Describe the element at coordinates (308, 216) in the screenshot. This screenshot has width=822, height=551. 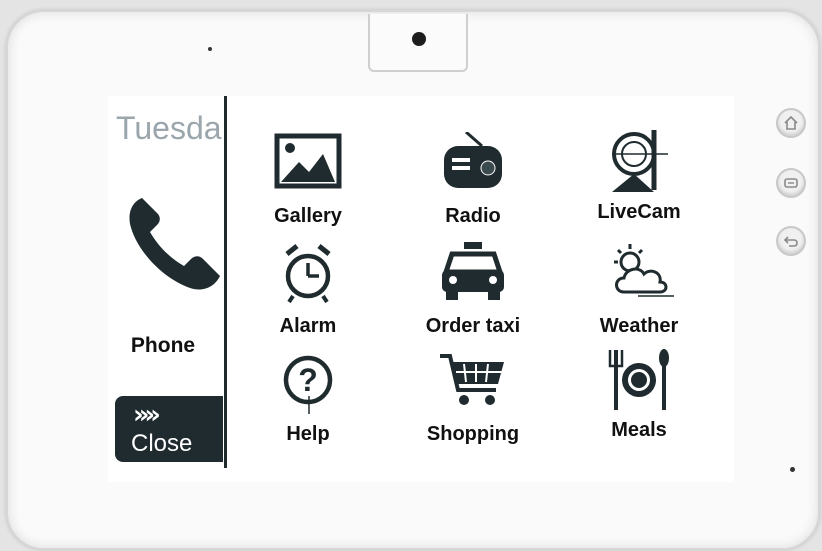
I see `app-label: Gallery` at that location.